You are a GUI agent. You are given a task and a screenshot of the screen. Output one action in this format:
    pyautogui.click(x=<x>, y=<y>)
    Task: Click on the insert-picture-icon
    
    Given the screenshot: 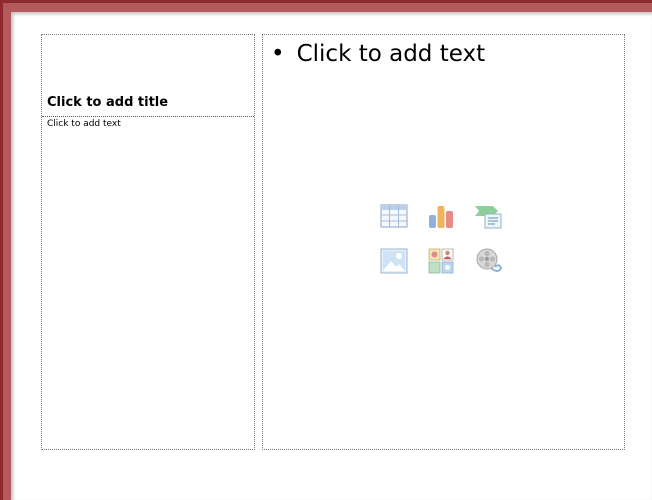 What is the action you would take?
    pyautogui.click(x=394, y=261)
    